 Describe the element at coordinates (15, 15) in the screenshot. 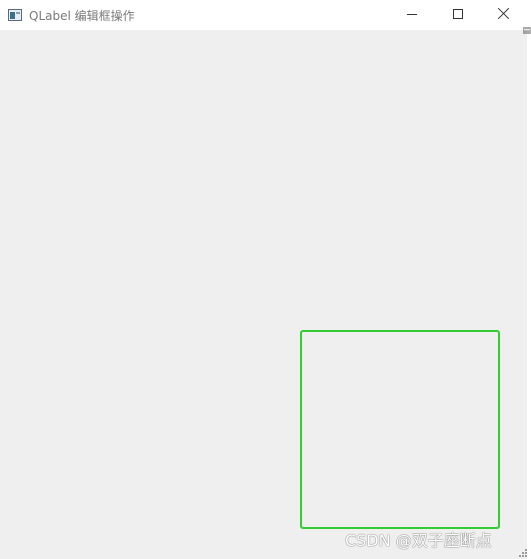

I see `app-icon` at that location.